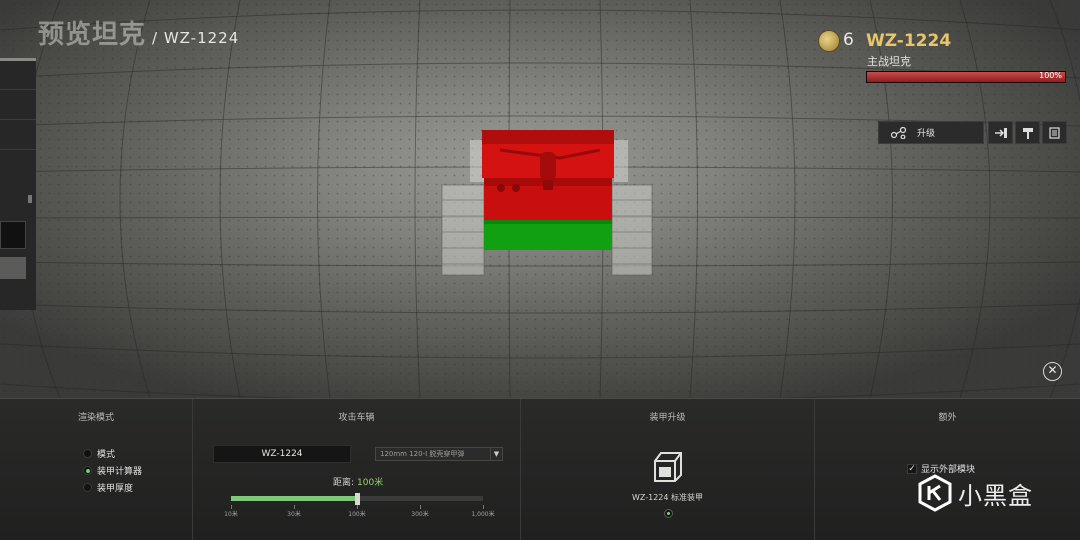  I want to click on render-option-armor-thickness: 装甲厚度, so click(108, 487).